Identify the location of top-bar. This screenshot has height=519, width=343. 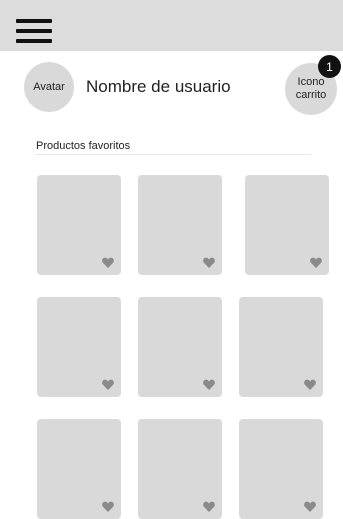
(171, 25).